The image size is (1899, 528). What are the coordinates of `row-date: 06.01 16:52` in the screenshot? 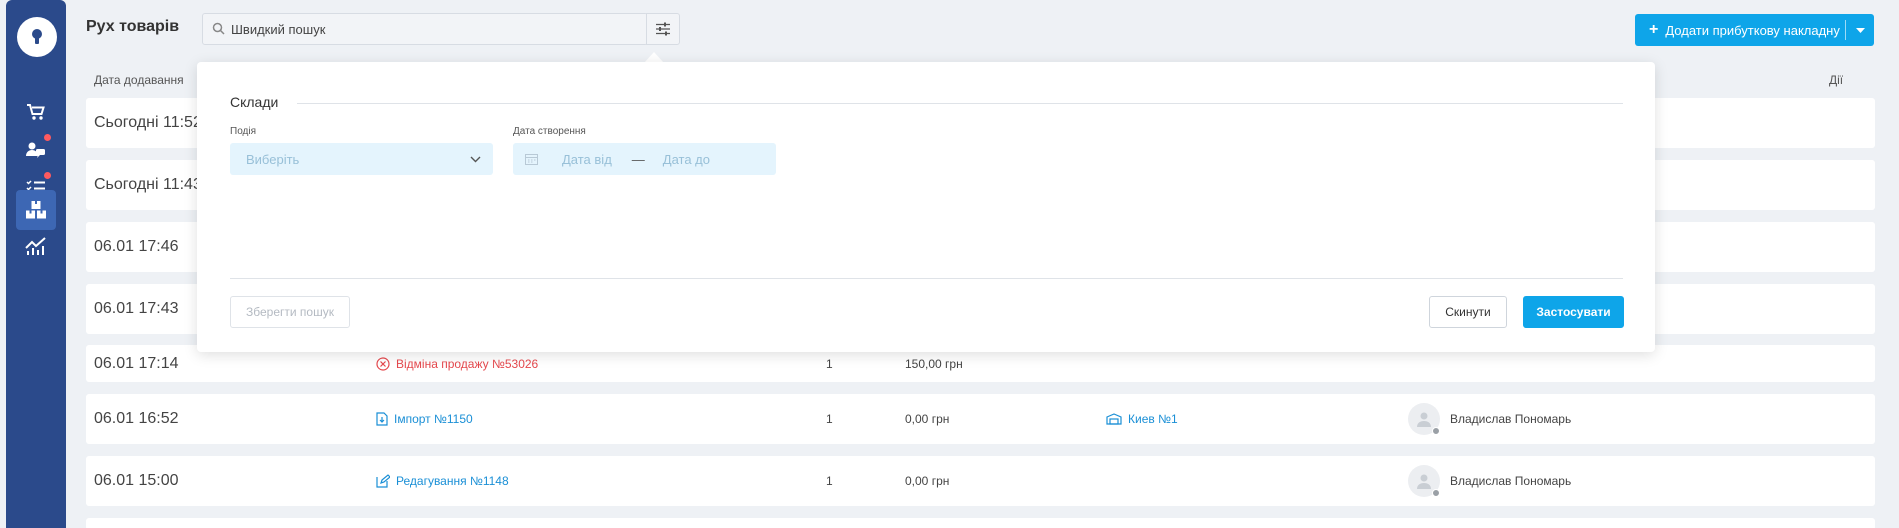 It's located at (136, 418).